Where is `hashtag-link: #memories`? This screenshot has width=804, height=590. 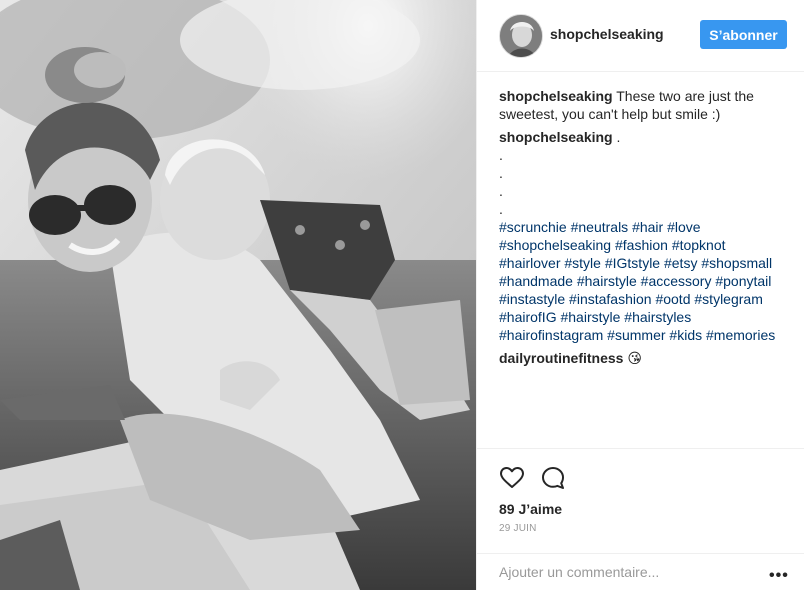
hashtag-link: #memories is located at coordinates (740, 335).